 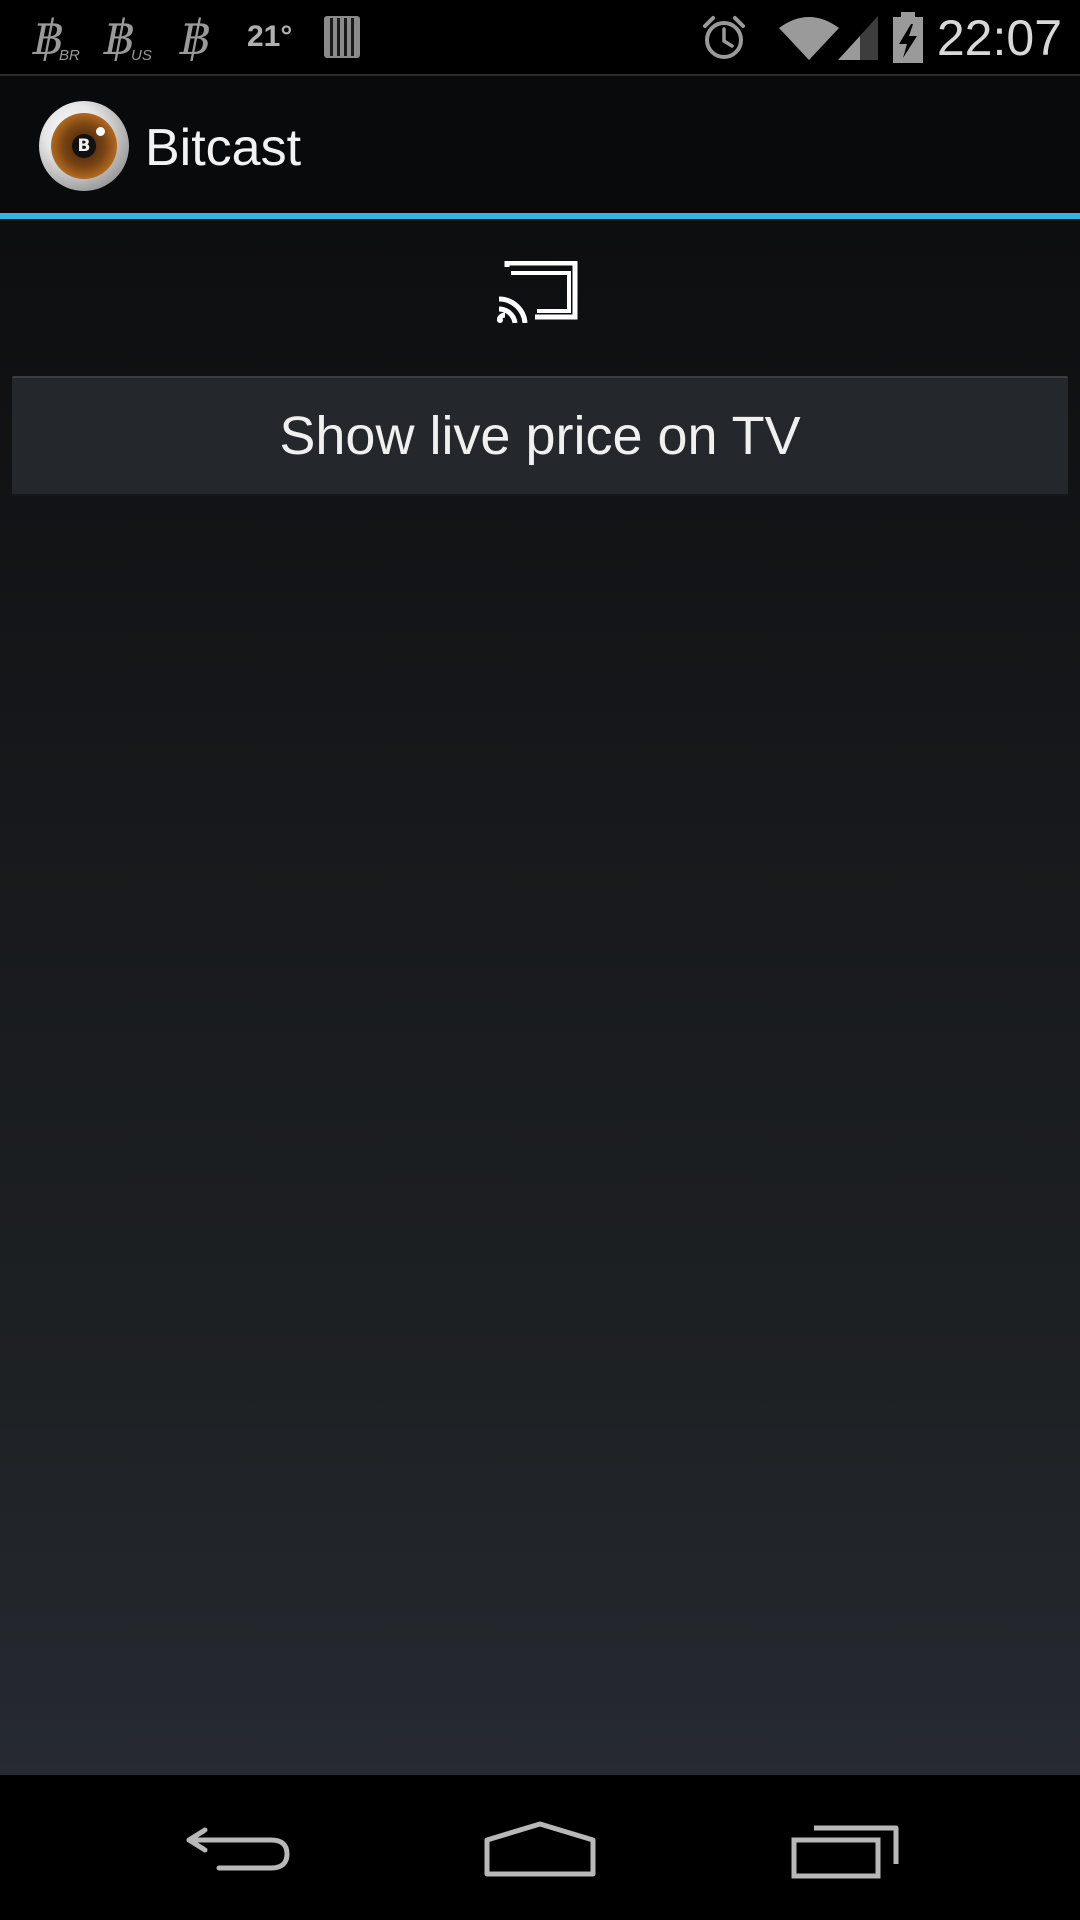 What do you see at coordinates (240, 1850) in the screenshot?
I see `back-icon` at bounding box center [240, 1850].